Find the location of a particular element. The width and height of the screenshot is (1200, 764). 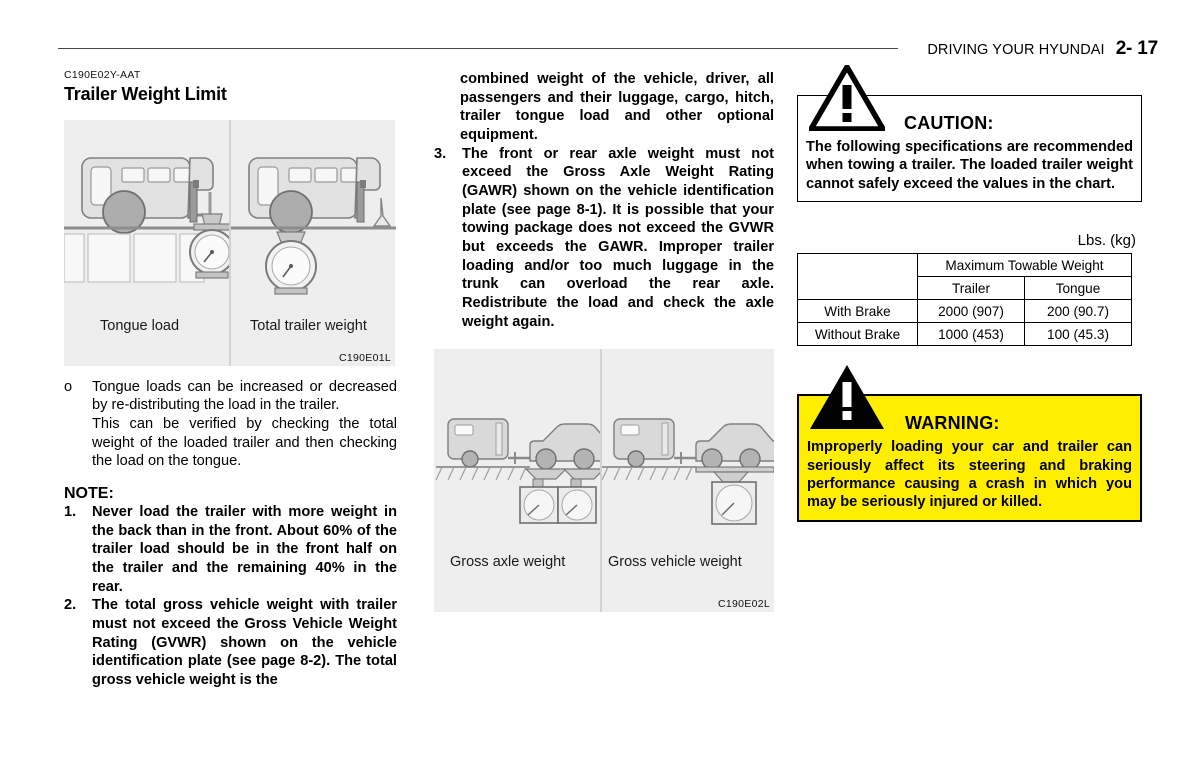

header-title: DRIVING YOUR HYUNDAI is located at coordinates (1016, 50).